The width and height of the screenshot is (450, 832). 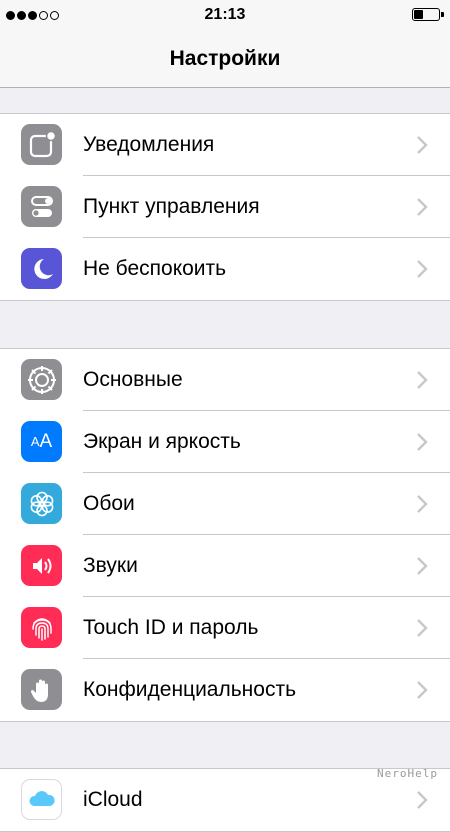 What do you see at coordinates (41, 144) in the screenshot?
I see `notifications-icon` at bounding box center [41, 144].